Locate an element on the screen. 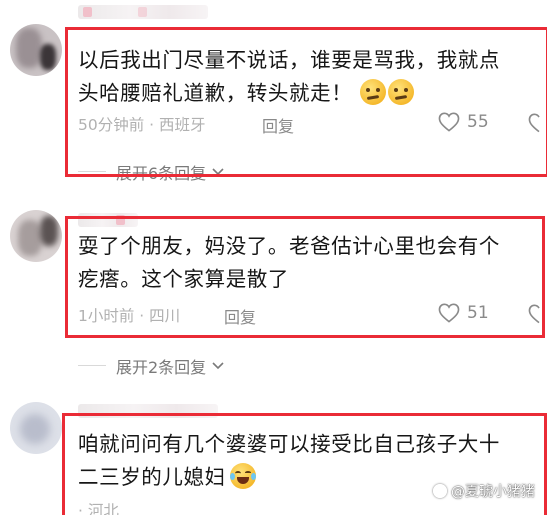  timestamp: 1小时前 is located at coordinates (106, 316).